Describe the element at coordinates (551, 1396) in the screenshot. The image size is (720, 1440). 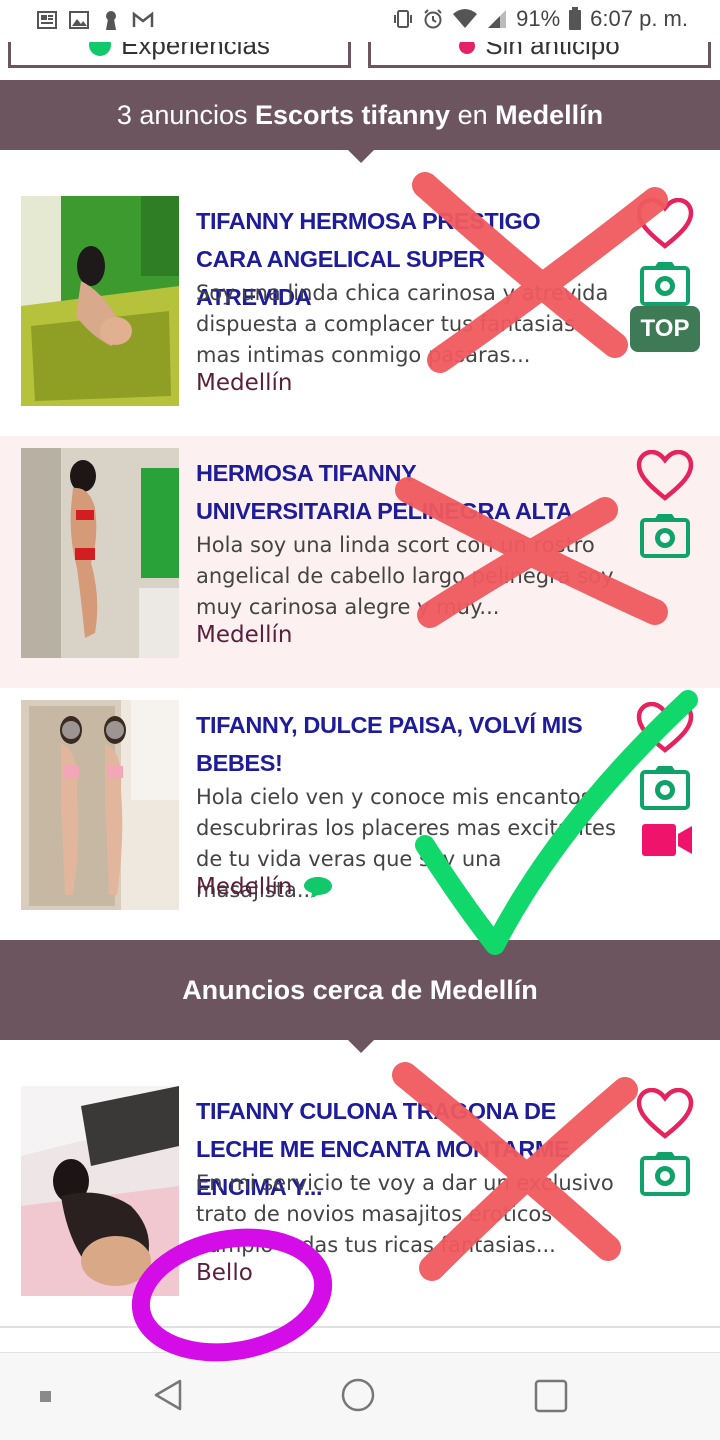
I see `recents-icon` at that location.